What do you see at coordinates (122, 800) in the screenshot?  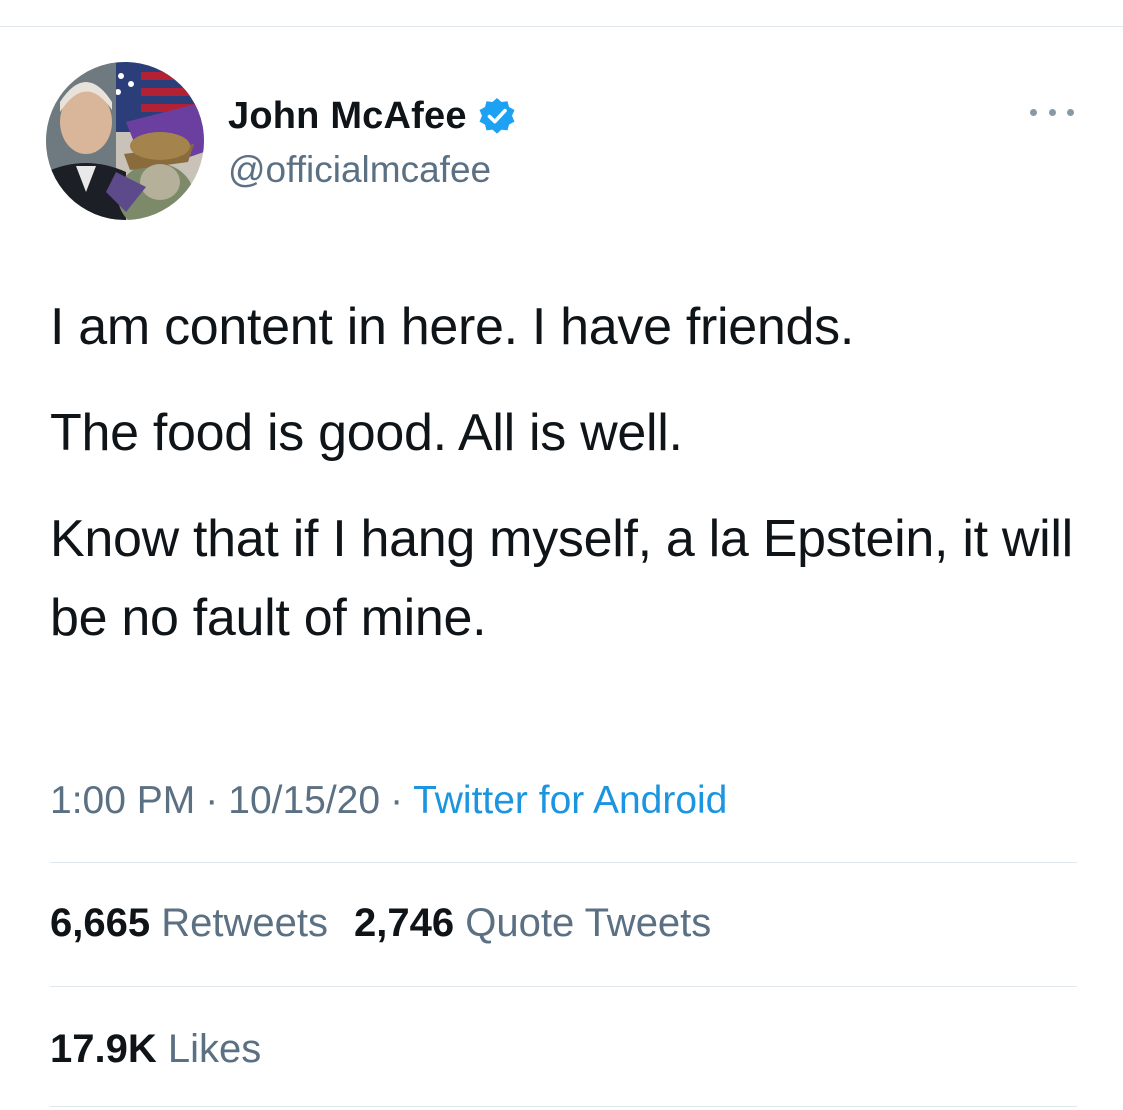 I see `tweet-time: 1:00 PM` at bounding box center [122, 800].